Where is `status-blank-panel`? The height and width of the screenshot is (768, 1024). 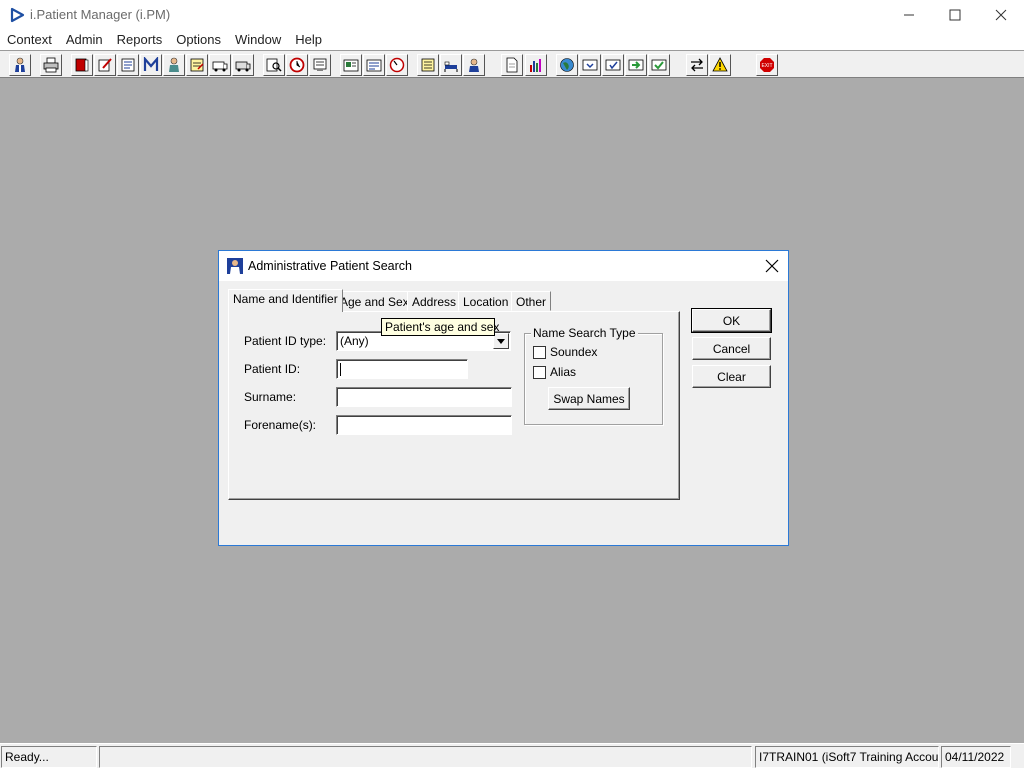 status-blank-panel is located at coordinates (425, 757).